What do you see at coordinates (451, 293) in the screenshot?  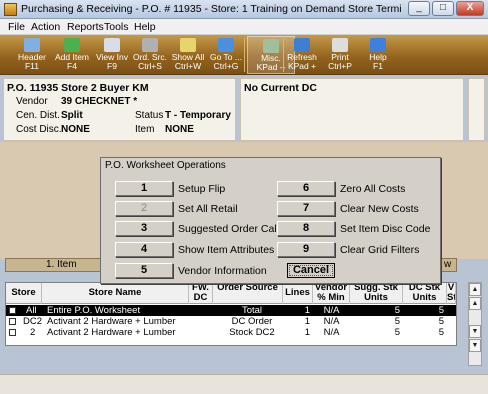 I see `col-v-st: V St` at bounding box center [451, 293].